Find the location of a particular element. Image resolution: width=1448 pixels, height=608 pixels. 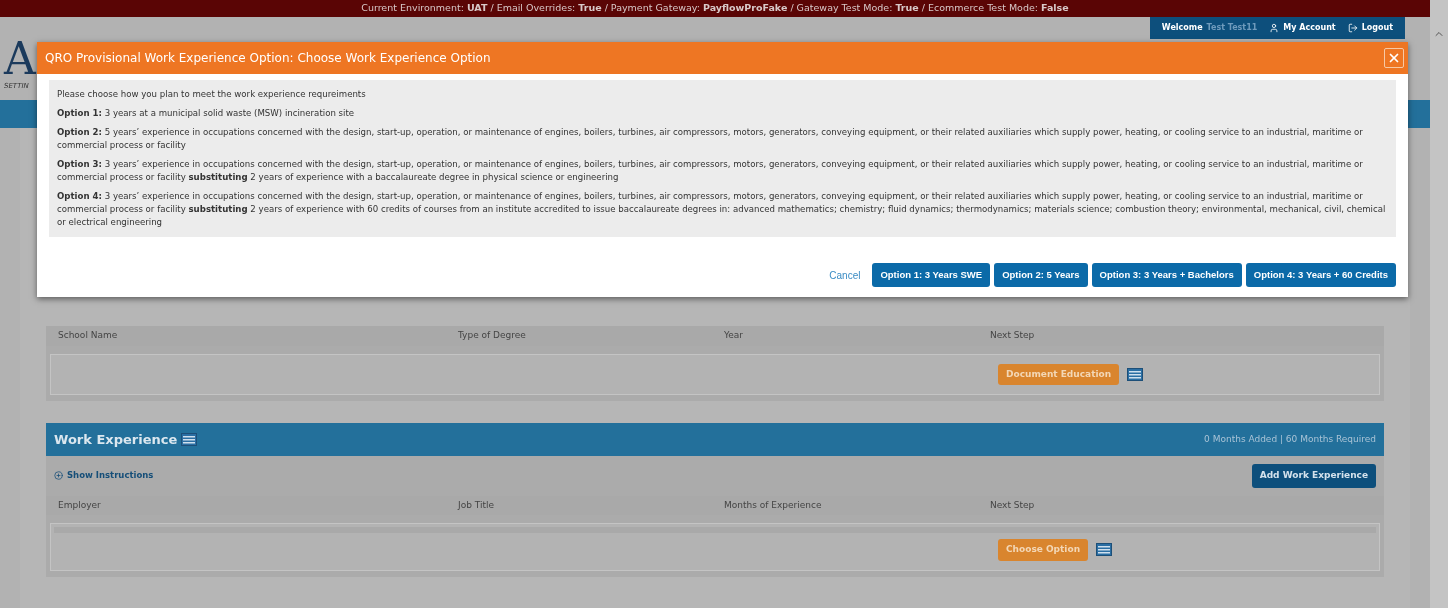

cancel-link: Cancel is located at coordinates (845, 275).